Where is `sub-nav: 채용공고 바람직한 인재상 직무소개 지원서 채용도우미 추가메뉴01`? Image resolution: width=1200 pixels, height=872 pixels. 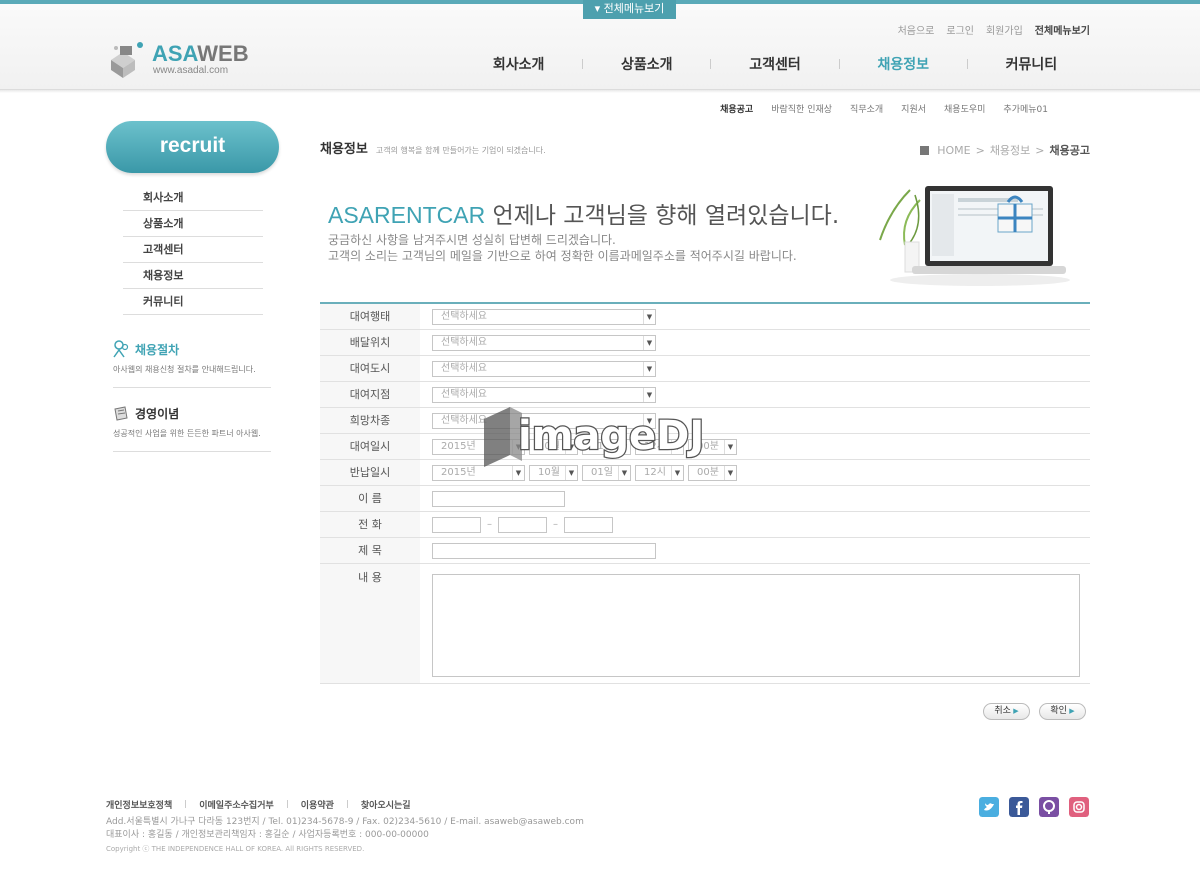
sub-nav: 채용공고 바람직한 인재상 직무소개 지원서 채용도우미 추가메뉴01 is located at coordinates (884, 108).